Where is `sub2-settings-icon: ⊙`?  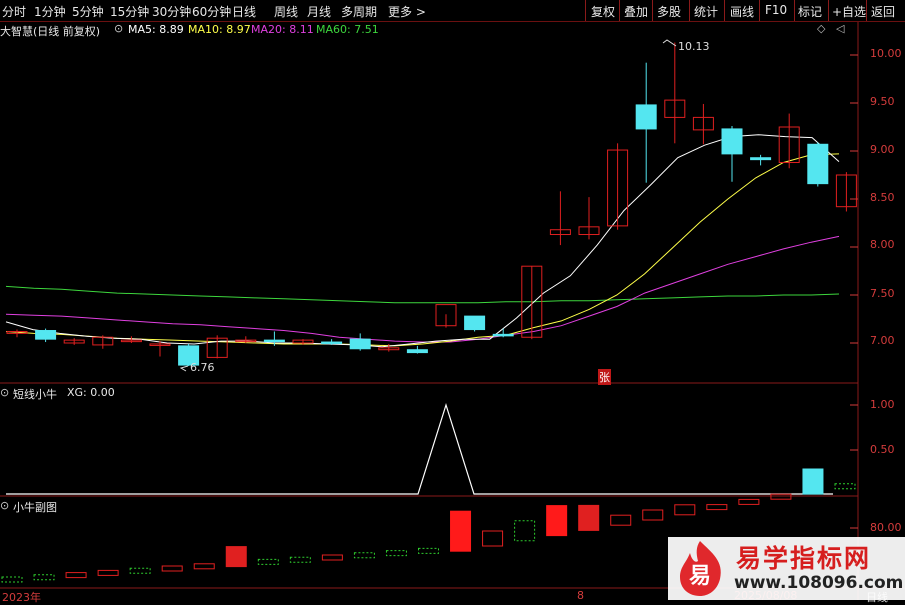
sub2-settings-icon: ⊙ is located at coordinates (4, 505).